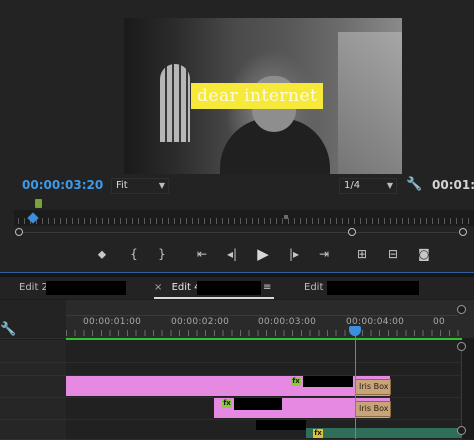 The width and height of the screenshot is (474, 440). What do you see at coordinates (112, 322) in the screenshot?
I see `ruler-label: 00:00:01:00` at bounding box center [112, 322].